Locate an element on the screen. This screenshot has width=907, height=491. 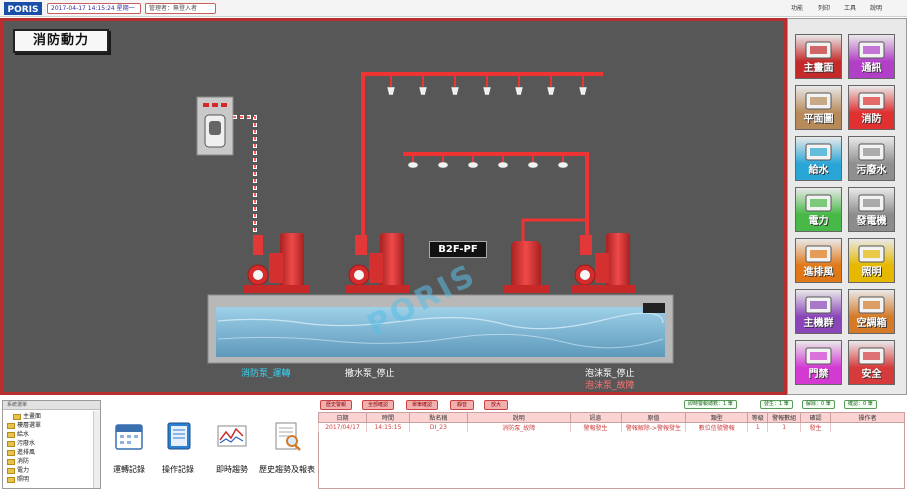
alarm-column-header: 確認 is located at coordinates (816, 417).